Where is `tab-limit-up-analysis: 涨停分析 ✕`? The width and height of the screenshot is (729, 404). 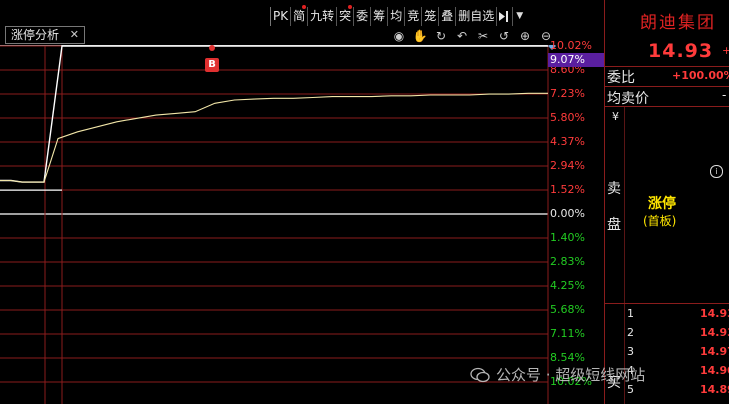 tab-limit-up-analysis: 涨停分析 ✕ is located at coordinates (45, 35).